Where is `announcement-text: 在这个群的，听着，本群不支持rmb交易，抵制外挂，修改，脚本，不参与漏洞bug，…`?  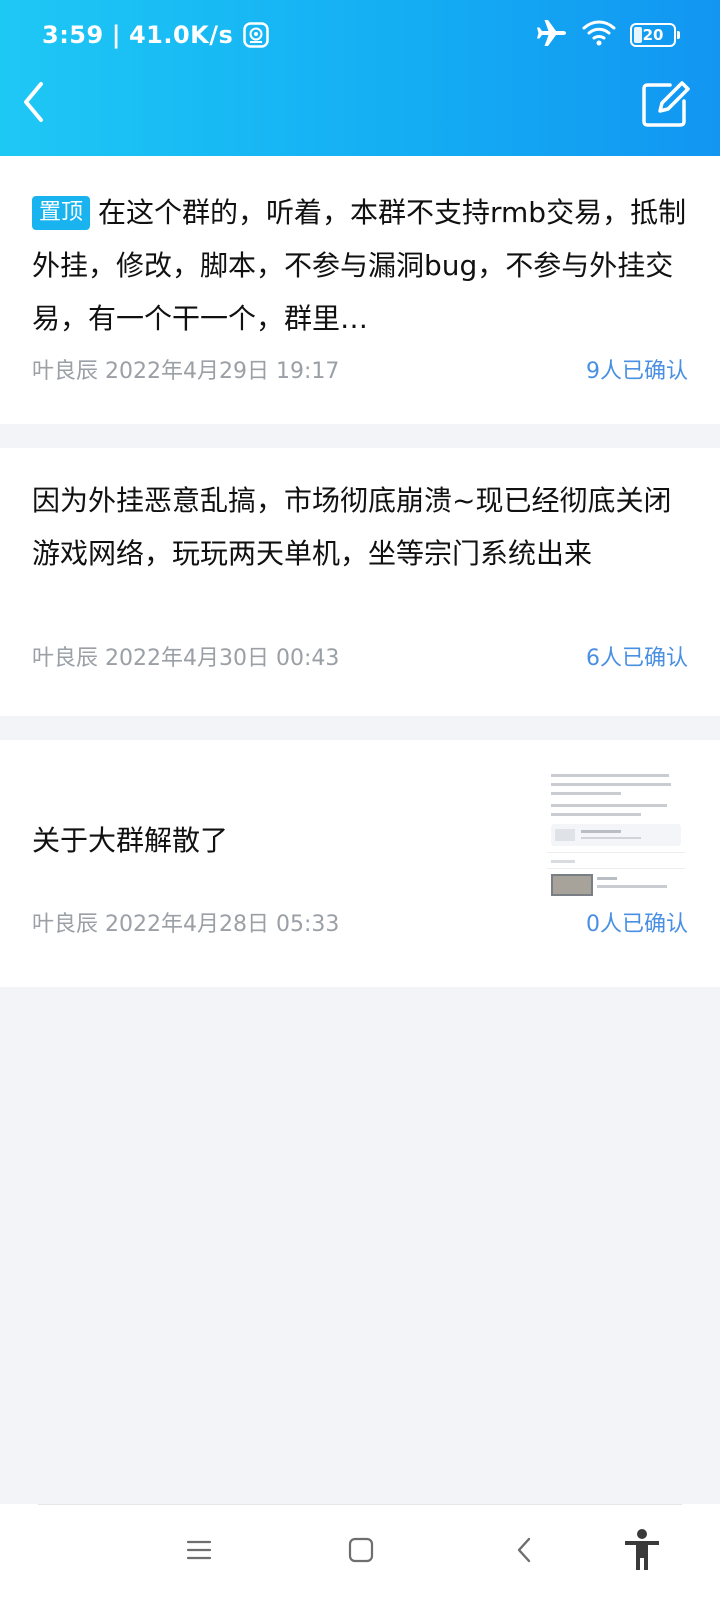
announcement-text: 在这个群的，听着，本群不支持rmb交易，抵制外挂，修改，脚本，不参与漏洞bug，… is located at coordinates (359, 265).